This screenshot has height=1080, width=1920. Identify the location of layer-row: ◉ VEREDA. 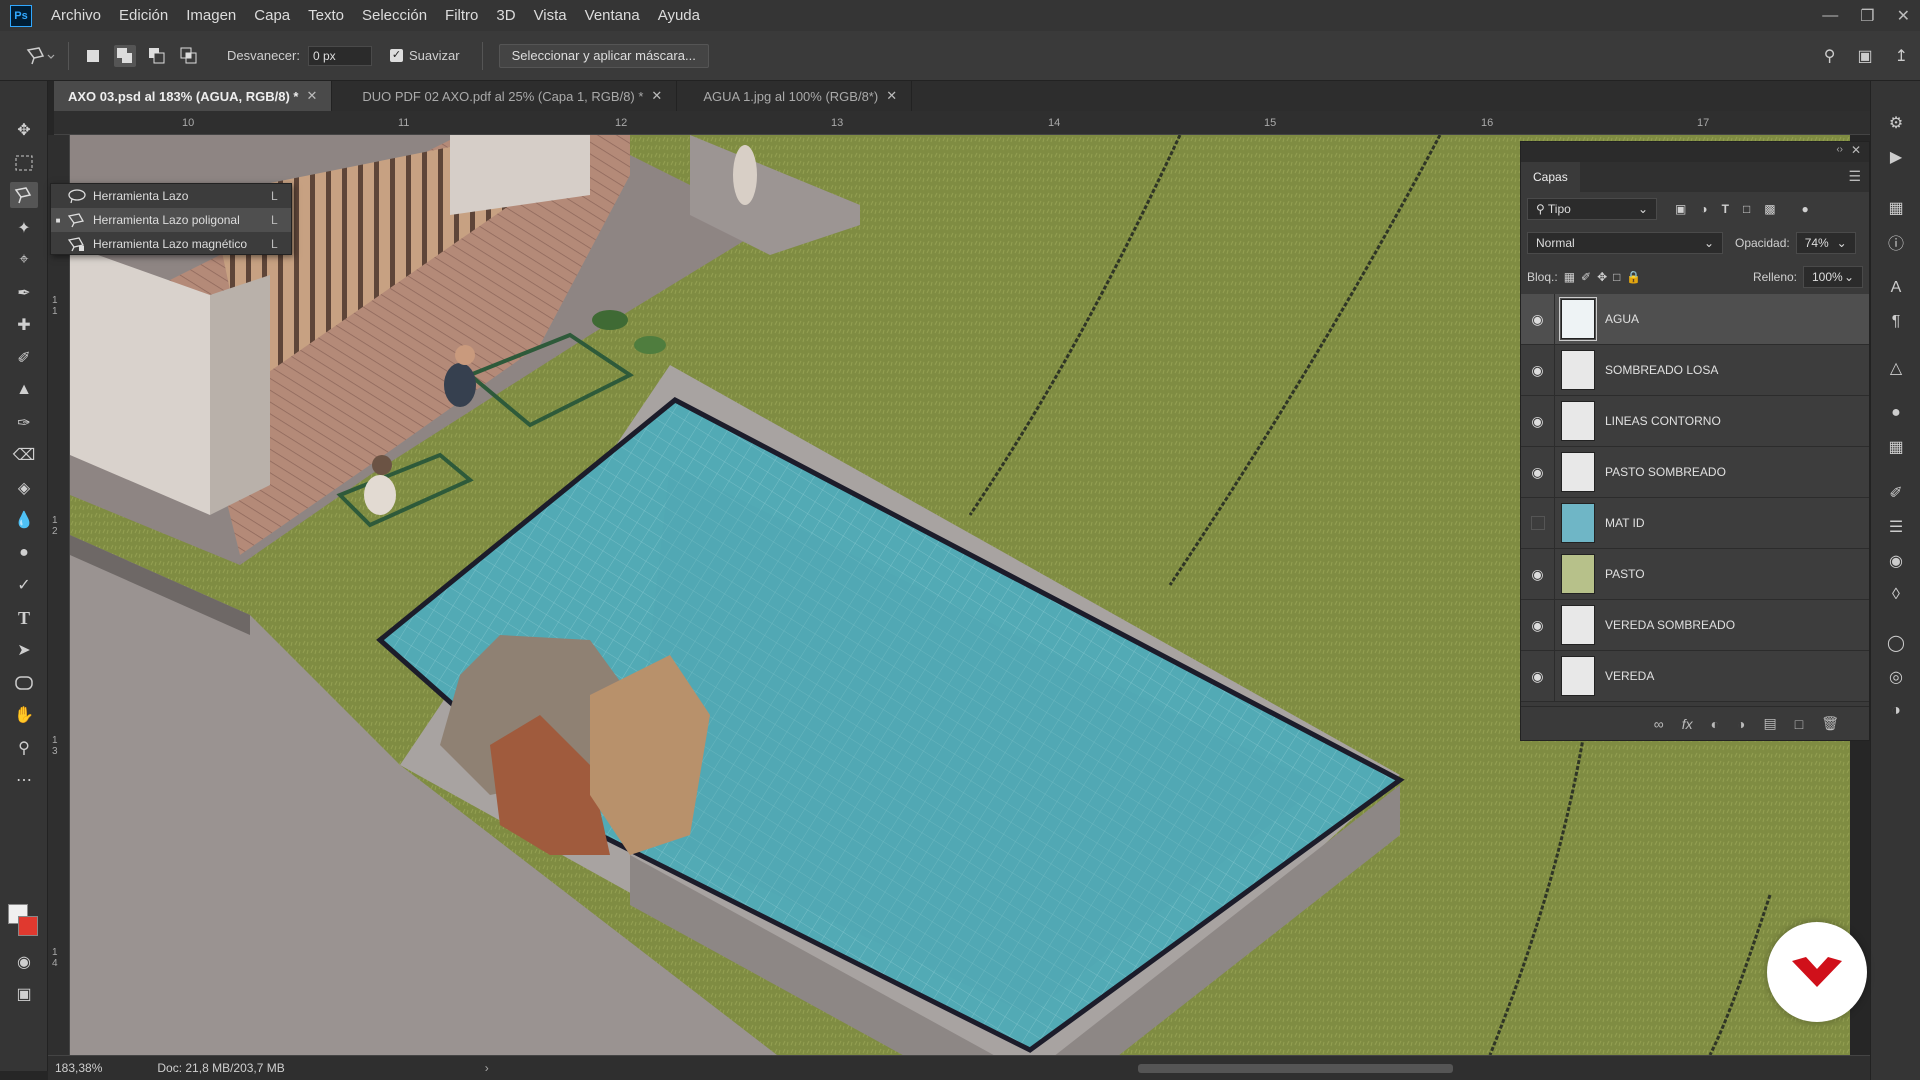
(1695, 676).